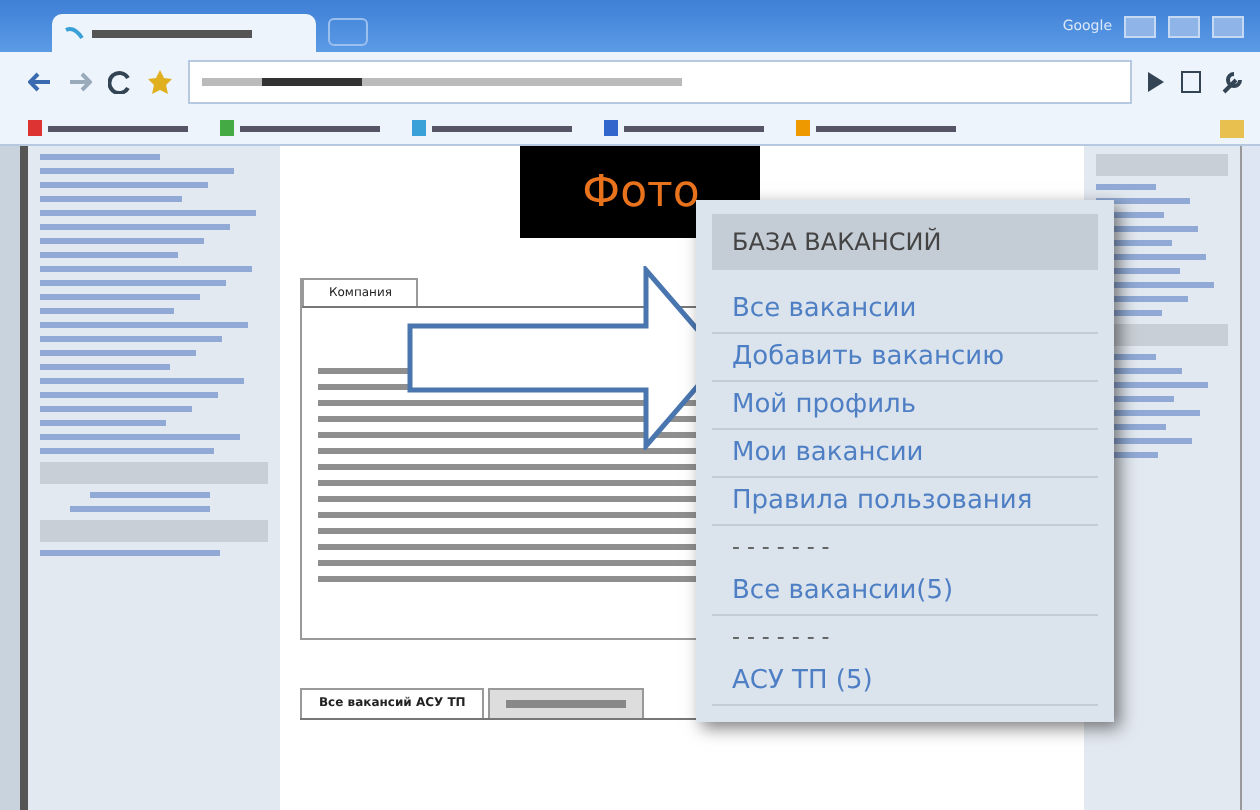  Describe the element at coordinates (905, 242) in the screenshot. I see `menu-title: БАЗА ВАКАНСИЙ` at that location.